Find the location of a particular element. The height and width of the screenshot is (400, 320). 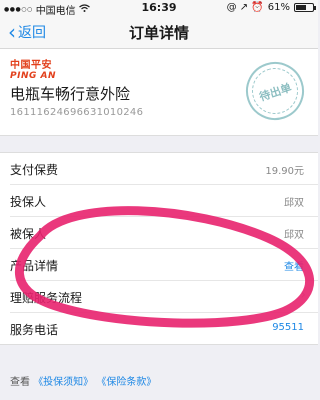

logo-cn: 中国平安 is located at coordinates (31, 65).